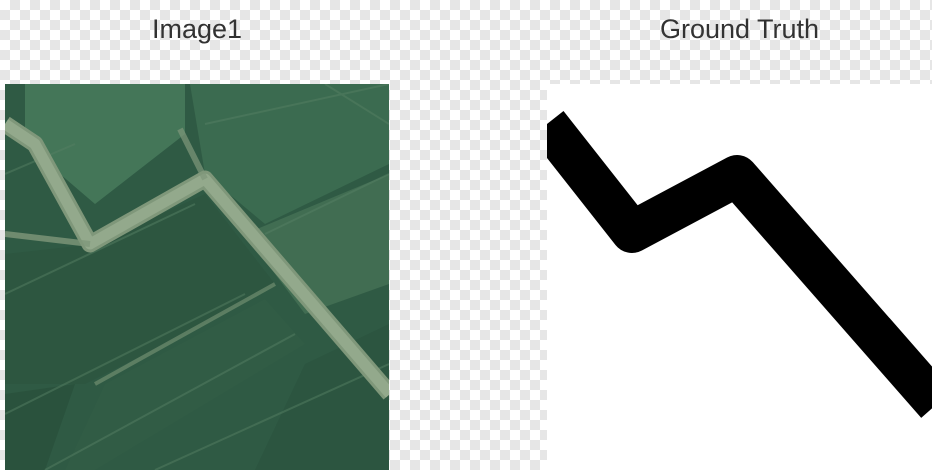 This screenshot has width=932, height=470. I want to click on image1-title: Image1, so click(197, 29).